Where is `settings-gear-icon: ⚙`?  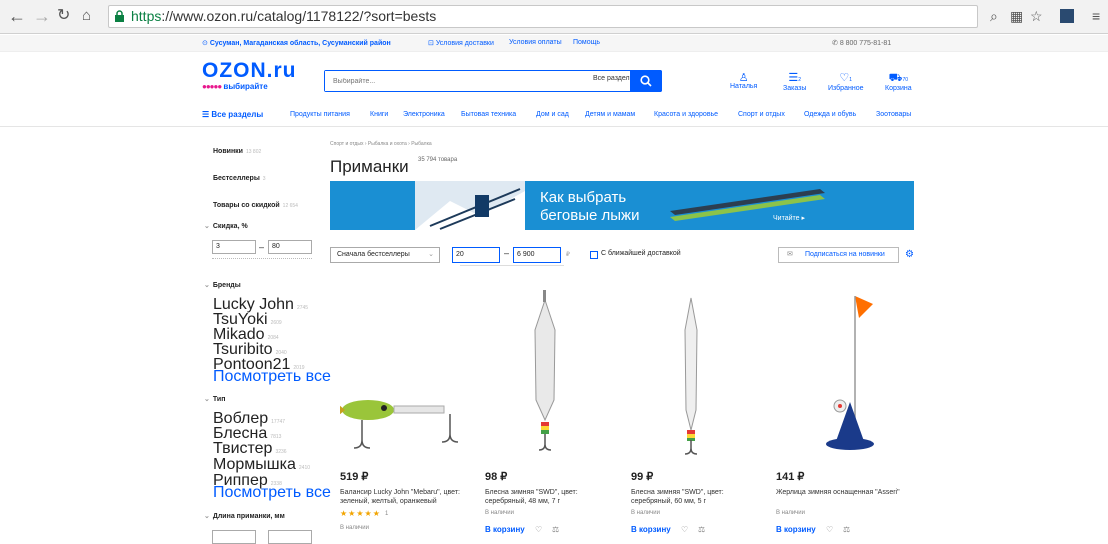
settings-gear-icon: ⚙ is located at coordinates (909, 254).